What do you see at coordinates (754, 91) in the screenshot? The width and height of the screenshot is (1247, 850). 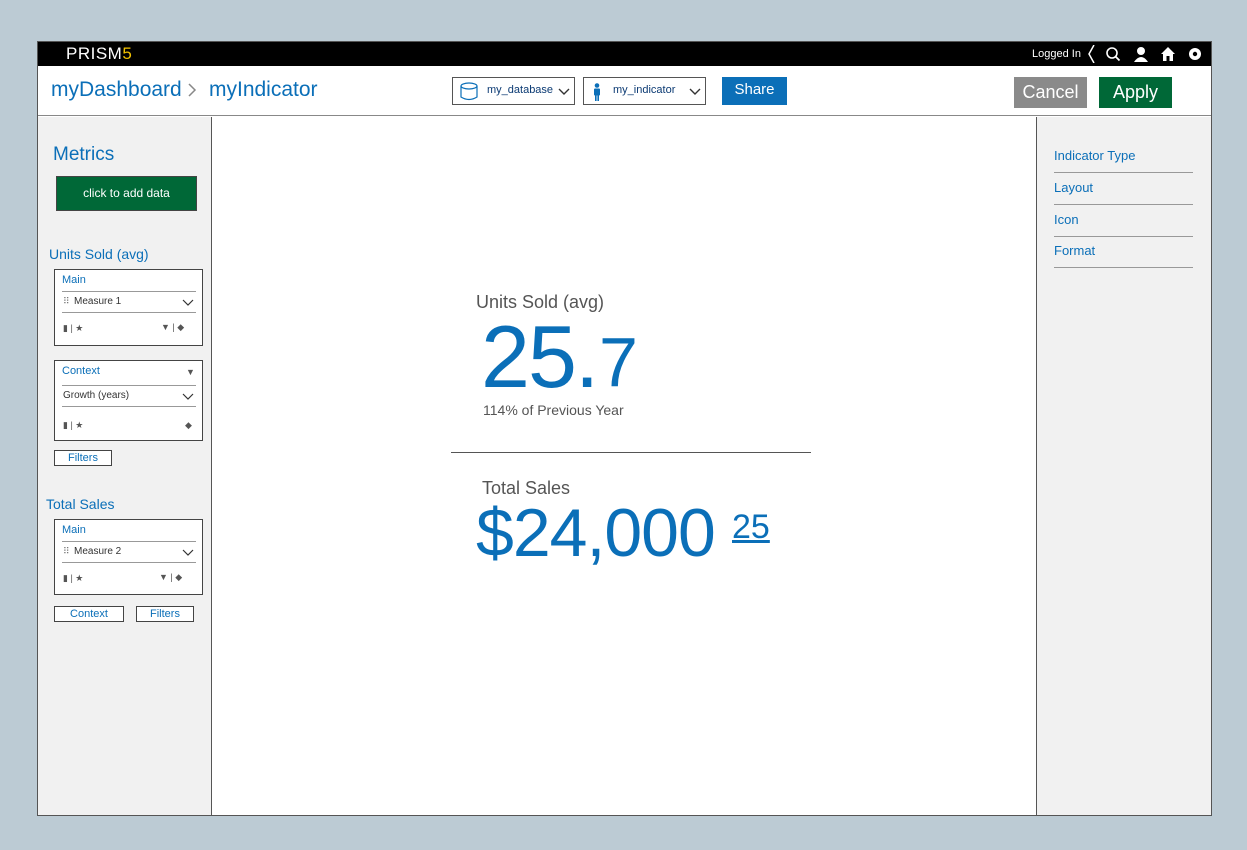 I see `share-button: Share` at bounding box center [754, 91].